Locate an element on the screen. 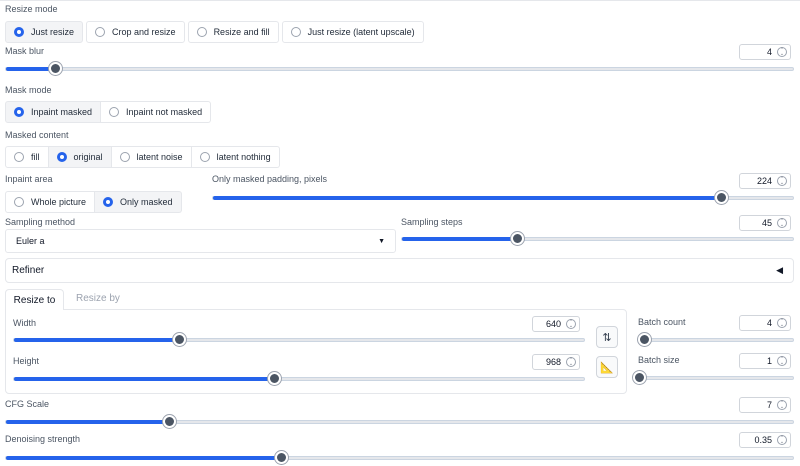 This screenshot has height=466, width=800. batch-size-input: 1 ⌃ ⌄ is located at coordinates (765, 361).